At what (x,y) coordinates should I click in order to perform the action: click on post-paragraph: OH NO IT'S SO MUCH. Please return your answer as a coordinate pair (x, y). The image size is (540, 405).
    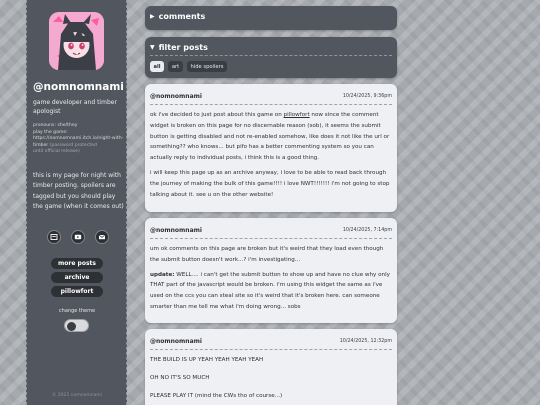
    Looking at the image, I should click on (180, 378).